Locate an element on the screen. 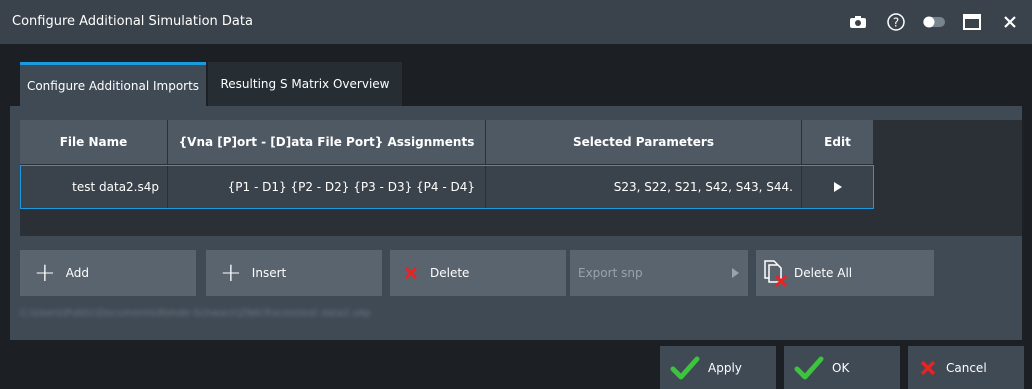  help-icon: ? is located at coordinates (896, 22).